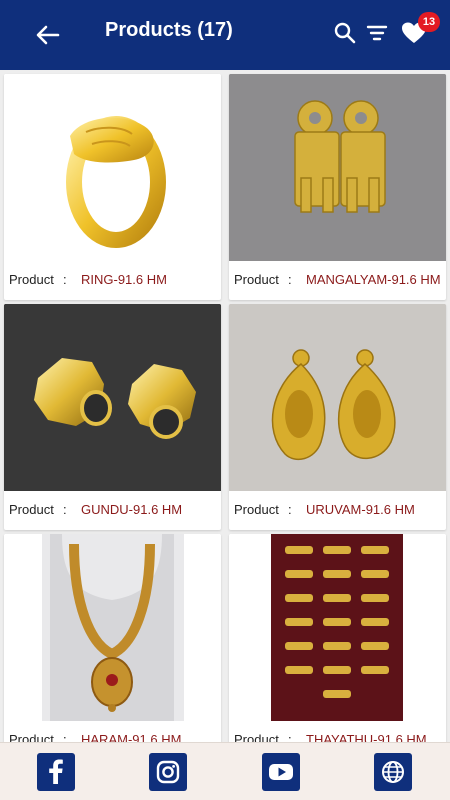 Image resolution: width=450 pixels, height=800 pixels. What do you see at coordinates (373, 279) in the screenshot?
I see `product-name: MANGALYAM-91.6 HM` at bounding box center [373, 279].